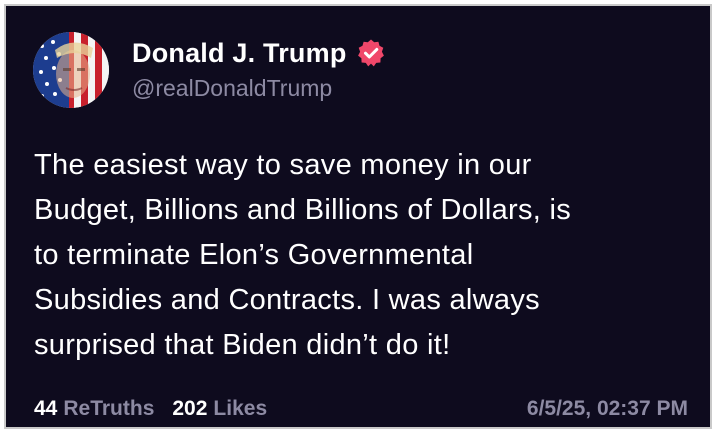  Describe the element at coordinates (46, 408) in the screenshot. I see `retruths-count: 44` at that location.